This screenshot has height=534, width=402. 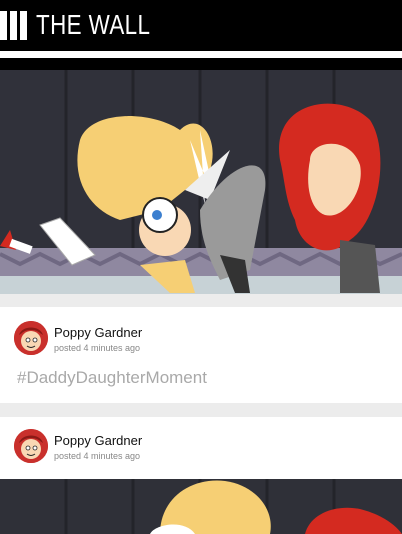 I want to click on post-separator, so click(x=201, y=300).